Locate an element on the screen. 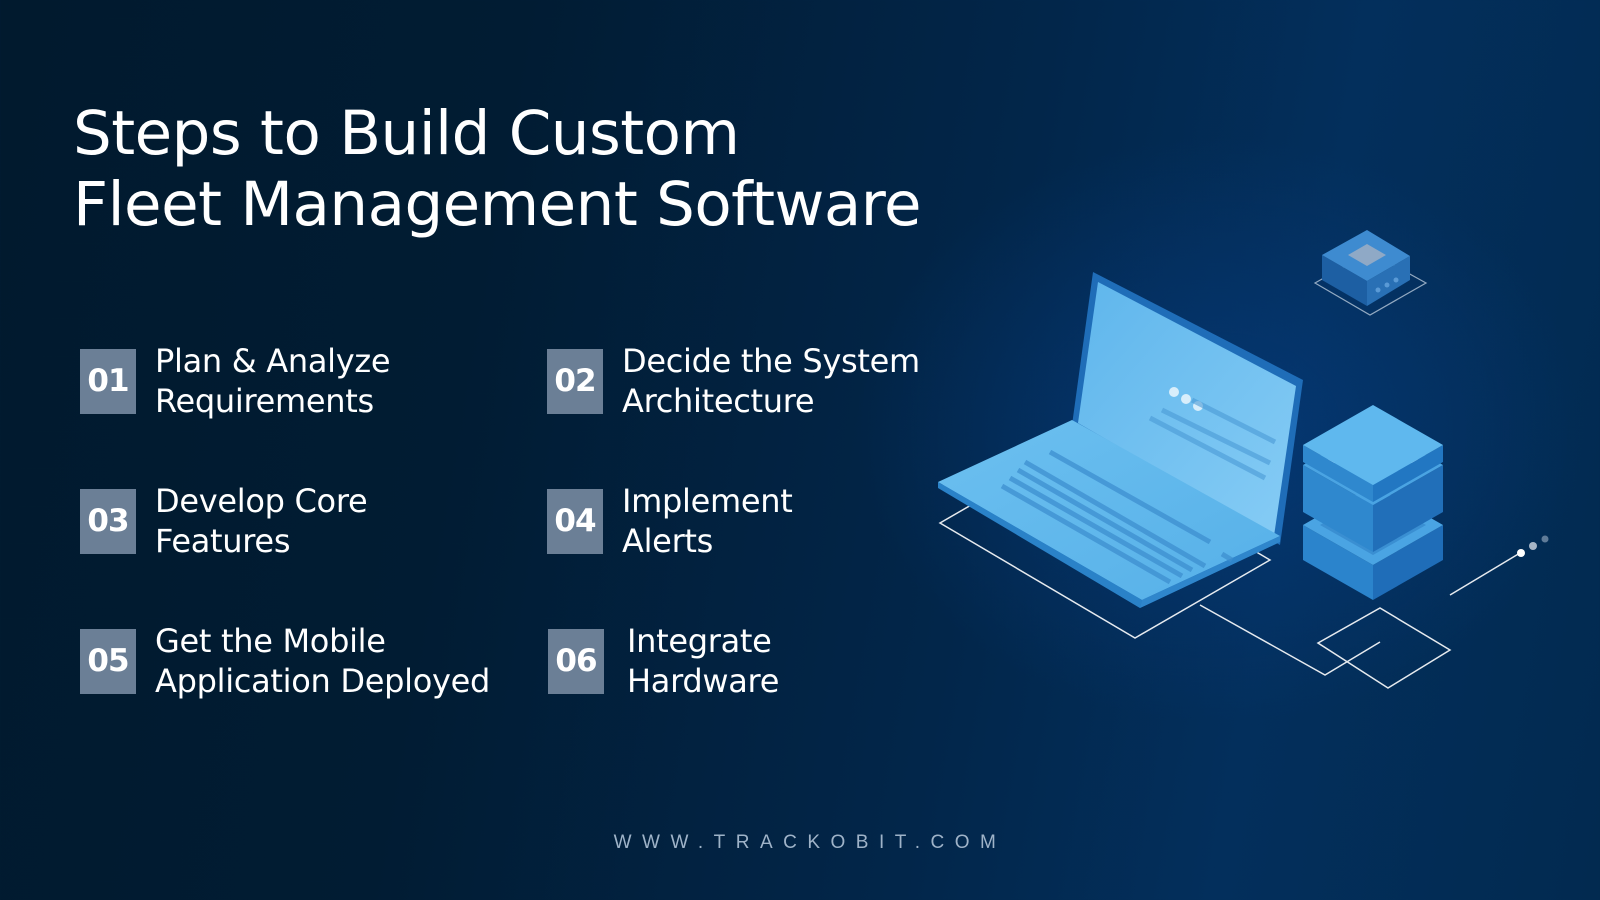 Image resolution: width=1600 pixels, height=900 pixels. step-label: Integrate Hardware is located at coordinates (703, 661).